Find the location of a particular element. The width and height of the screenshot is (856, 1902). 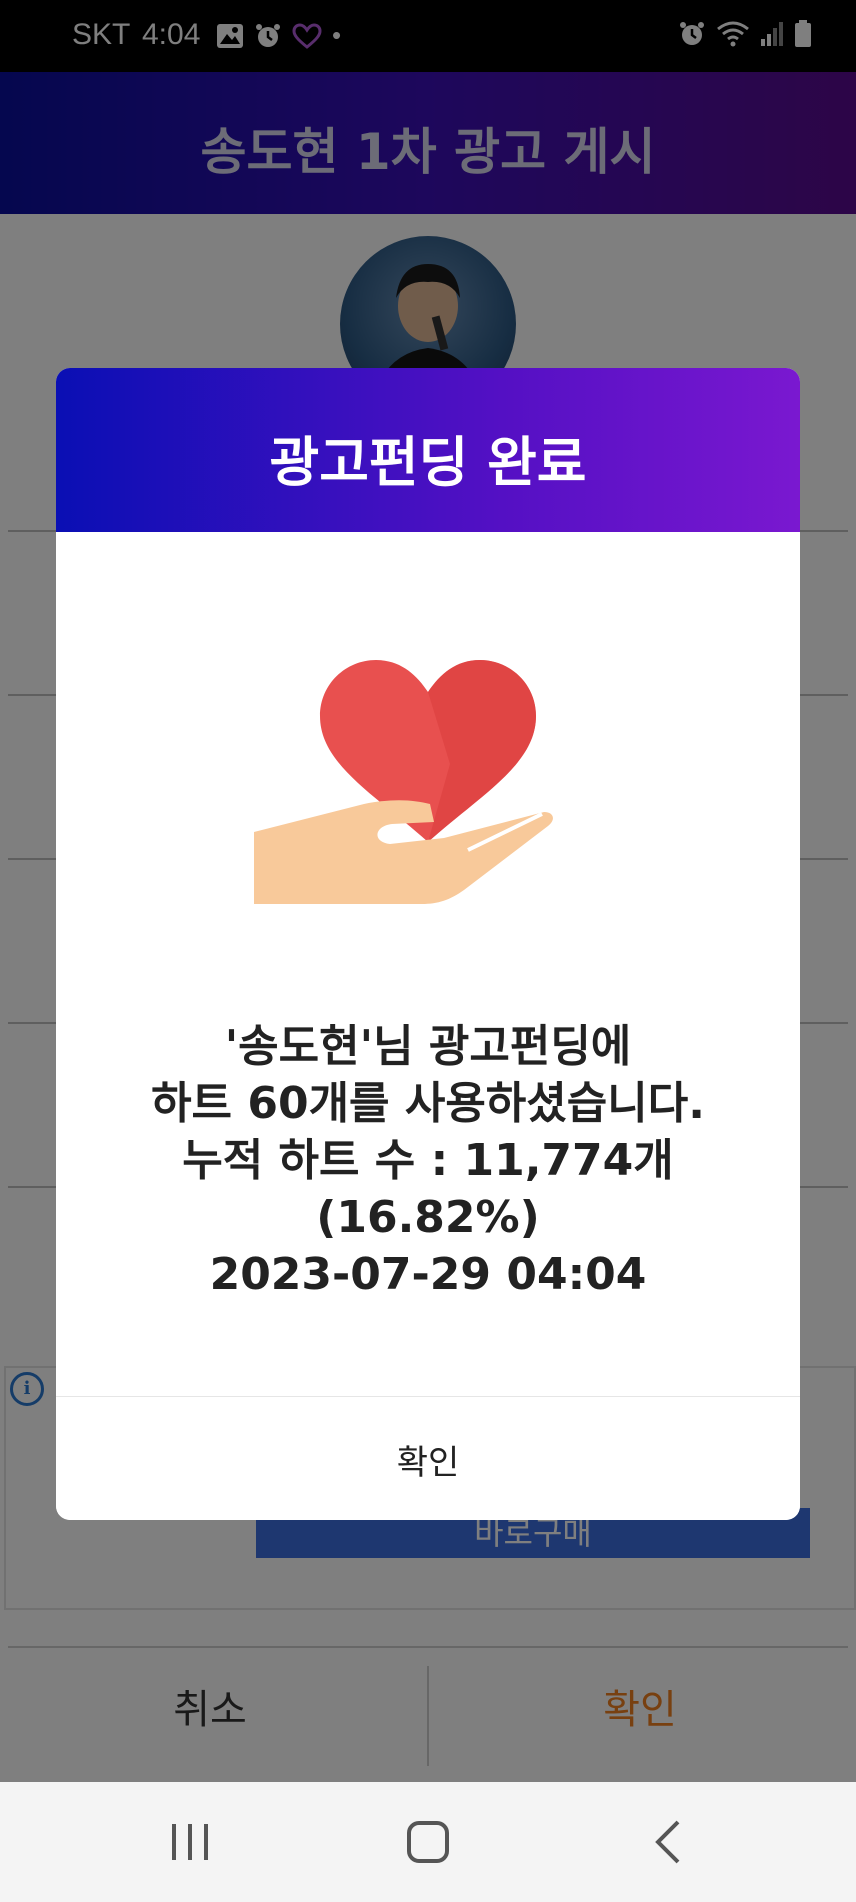

home-icon is located at coordinates (428, 1842).